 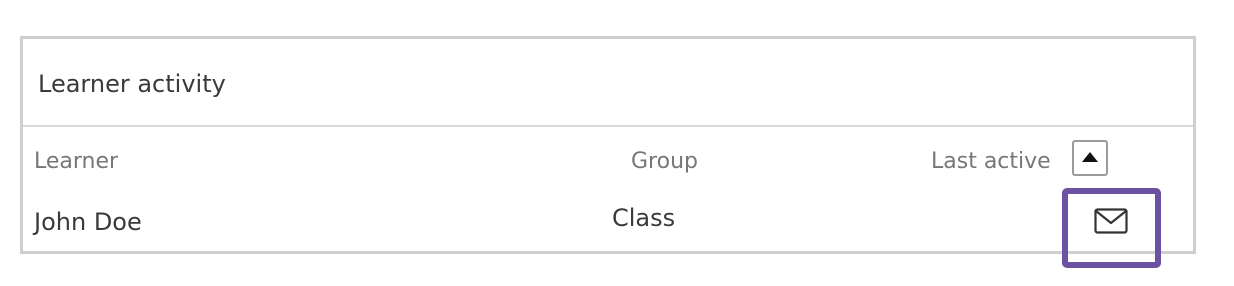 What do you see at coordinates (991, 161) in the screenshot?
I see `column-header-last-active: Last active` at bounding box center [991, 161].